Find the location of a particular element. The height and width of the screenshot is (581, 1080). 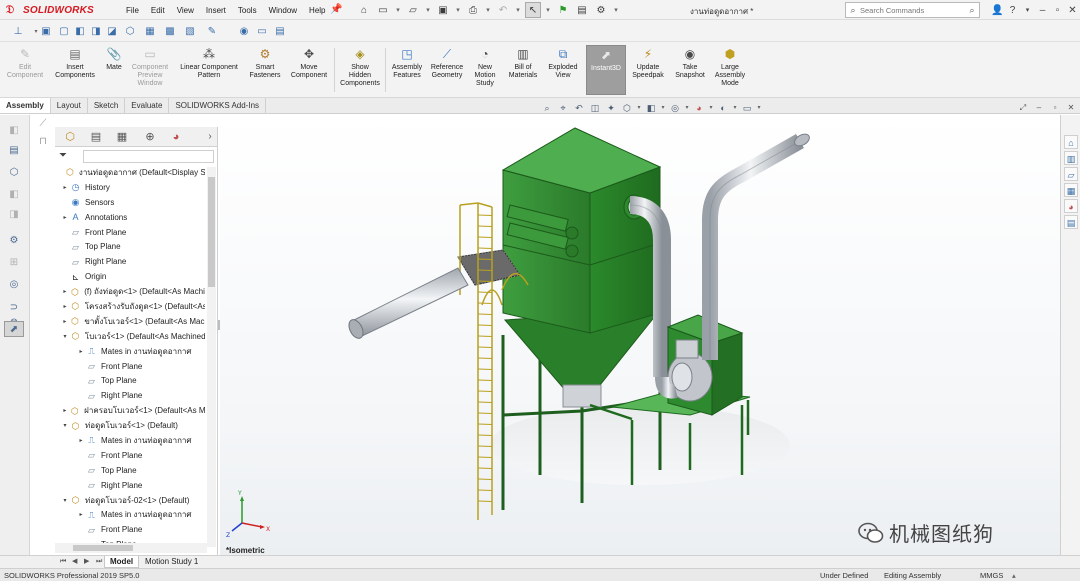

close-icon: ✕ is located at coordinates (1072, 10).